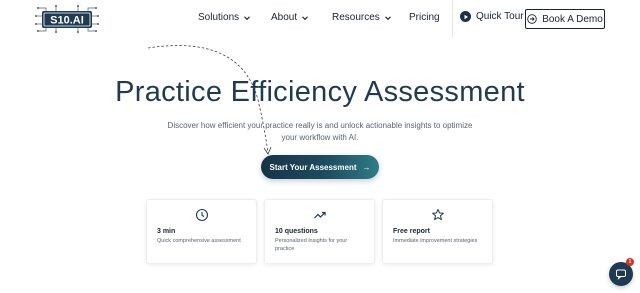  I want to click on quick-tour-button: Quick Tour, so click(492, 16).